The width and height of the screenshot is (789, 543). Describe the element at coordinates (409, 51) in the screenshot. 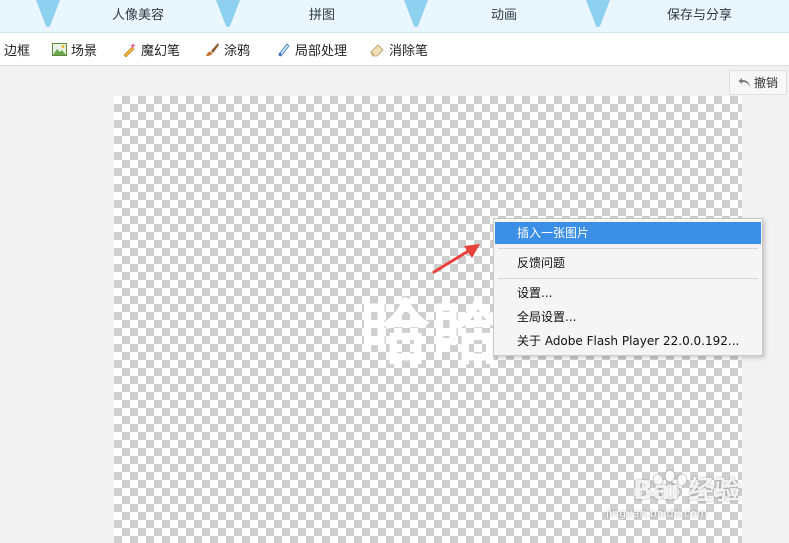

I see `tool-label: 消除笔` at that location.